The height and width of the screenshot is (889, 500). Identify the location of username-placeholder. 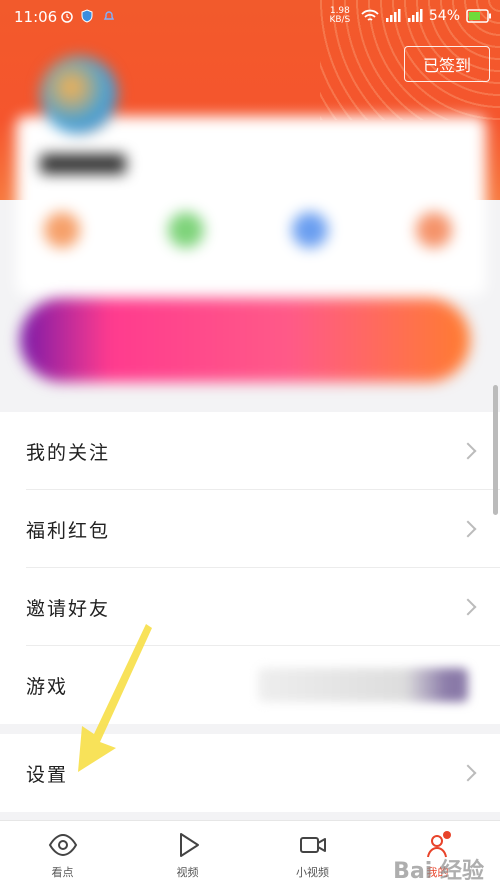
(83, 164).